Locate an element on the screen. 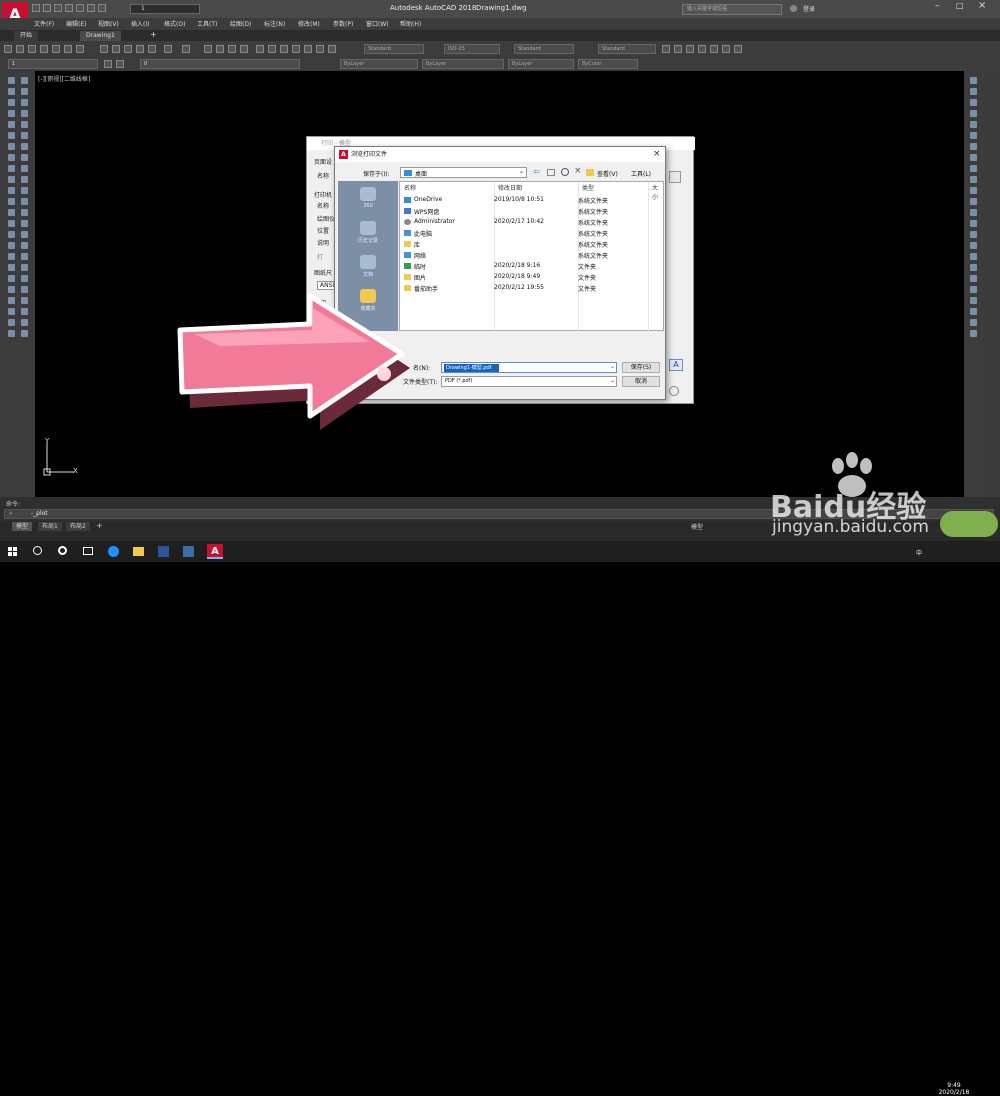  menu-parameter: 参数(P) is located at coordinates (343, 23).